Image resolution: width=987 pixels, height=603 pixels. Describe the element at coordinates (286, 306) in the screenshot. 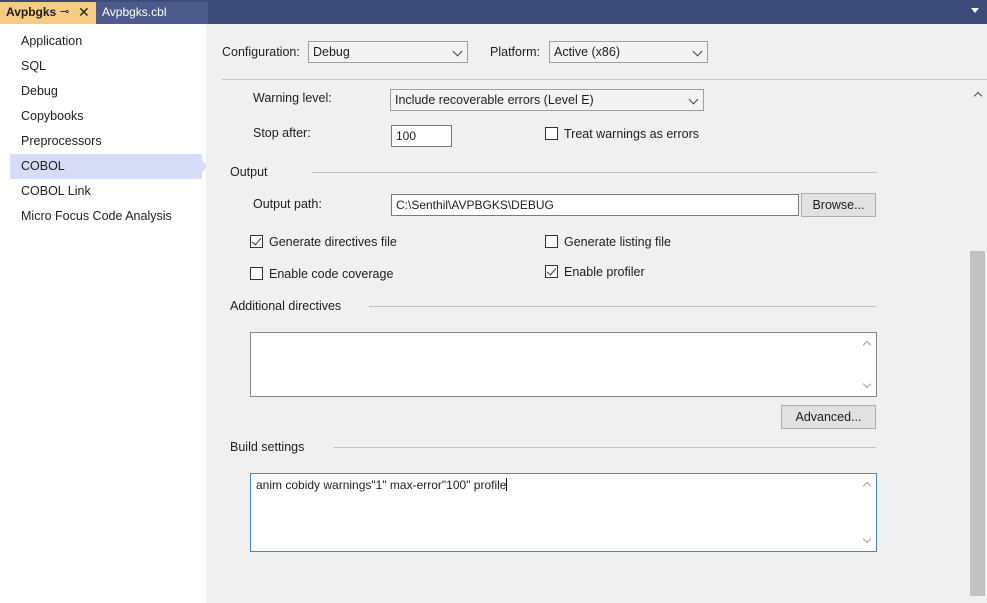

I see `additional-directives-title: Additional directives` at that location.